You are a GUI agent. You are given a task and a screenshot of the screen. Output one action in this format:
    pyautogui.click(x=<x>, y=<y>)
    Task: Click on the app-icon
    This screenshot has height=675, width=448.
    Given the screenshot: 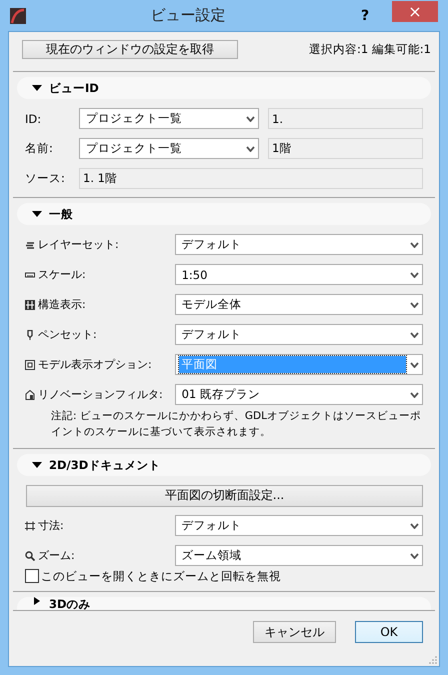 What is the action you would take?
    pyautogui.click(x=18, y=16)
    